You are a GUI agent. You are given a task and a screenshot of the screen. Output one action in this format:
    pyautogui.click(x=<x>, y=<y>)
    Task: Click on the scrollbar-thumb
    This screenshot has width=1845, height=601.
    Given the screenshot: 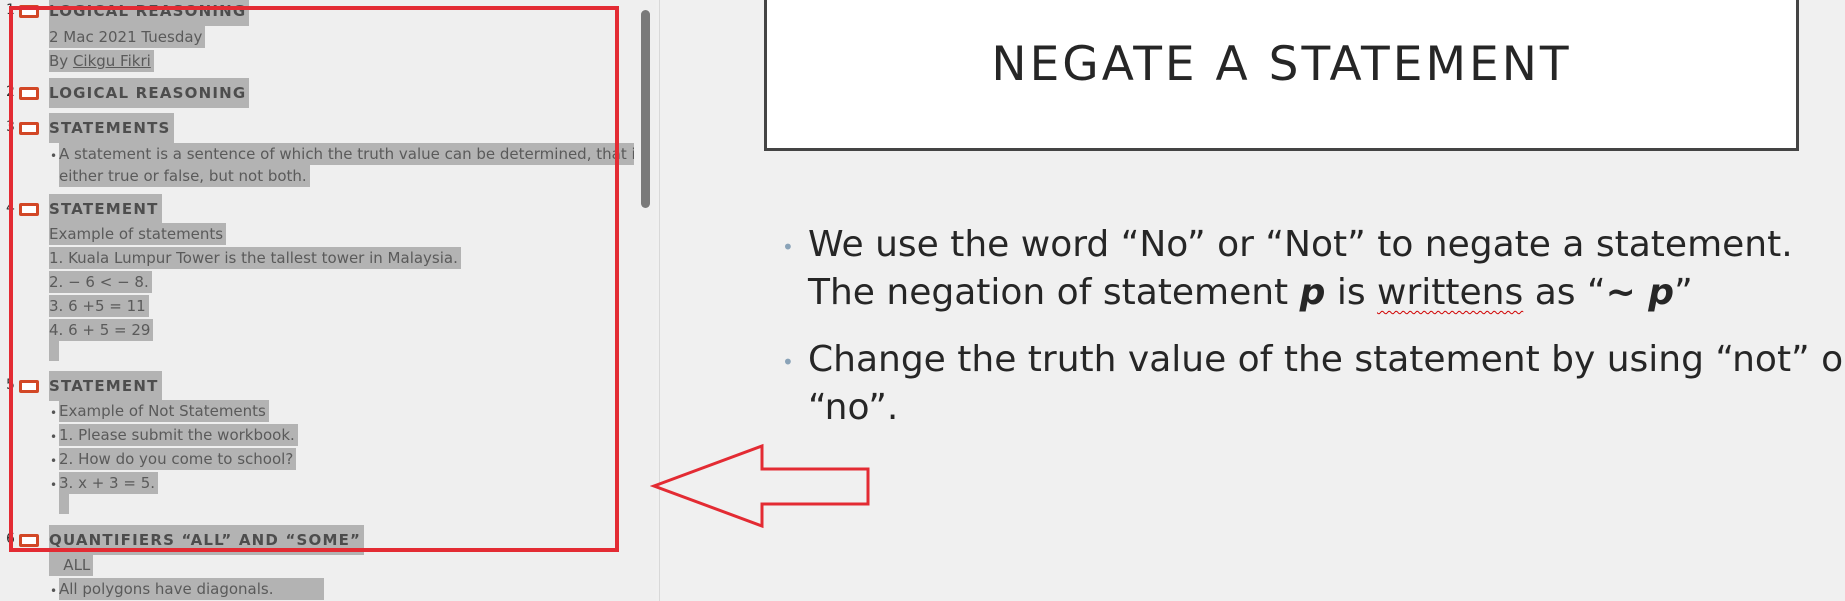 What is the action you would take?
    pyautogui.click(x=645, y=109)
    